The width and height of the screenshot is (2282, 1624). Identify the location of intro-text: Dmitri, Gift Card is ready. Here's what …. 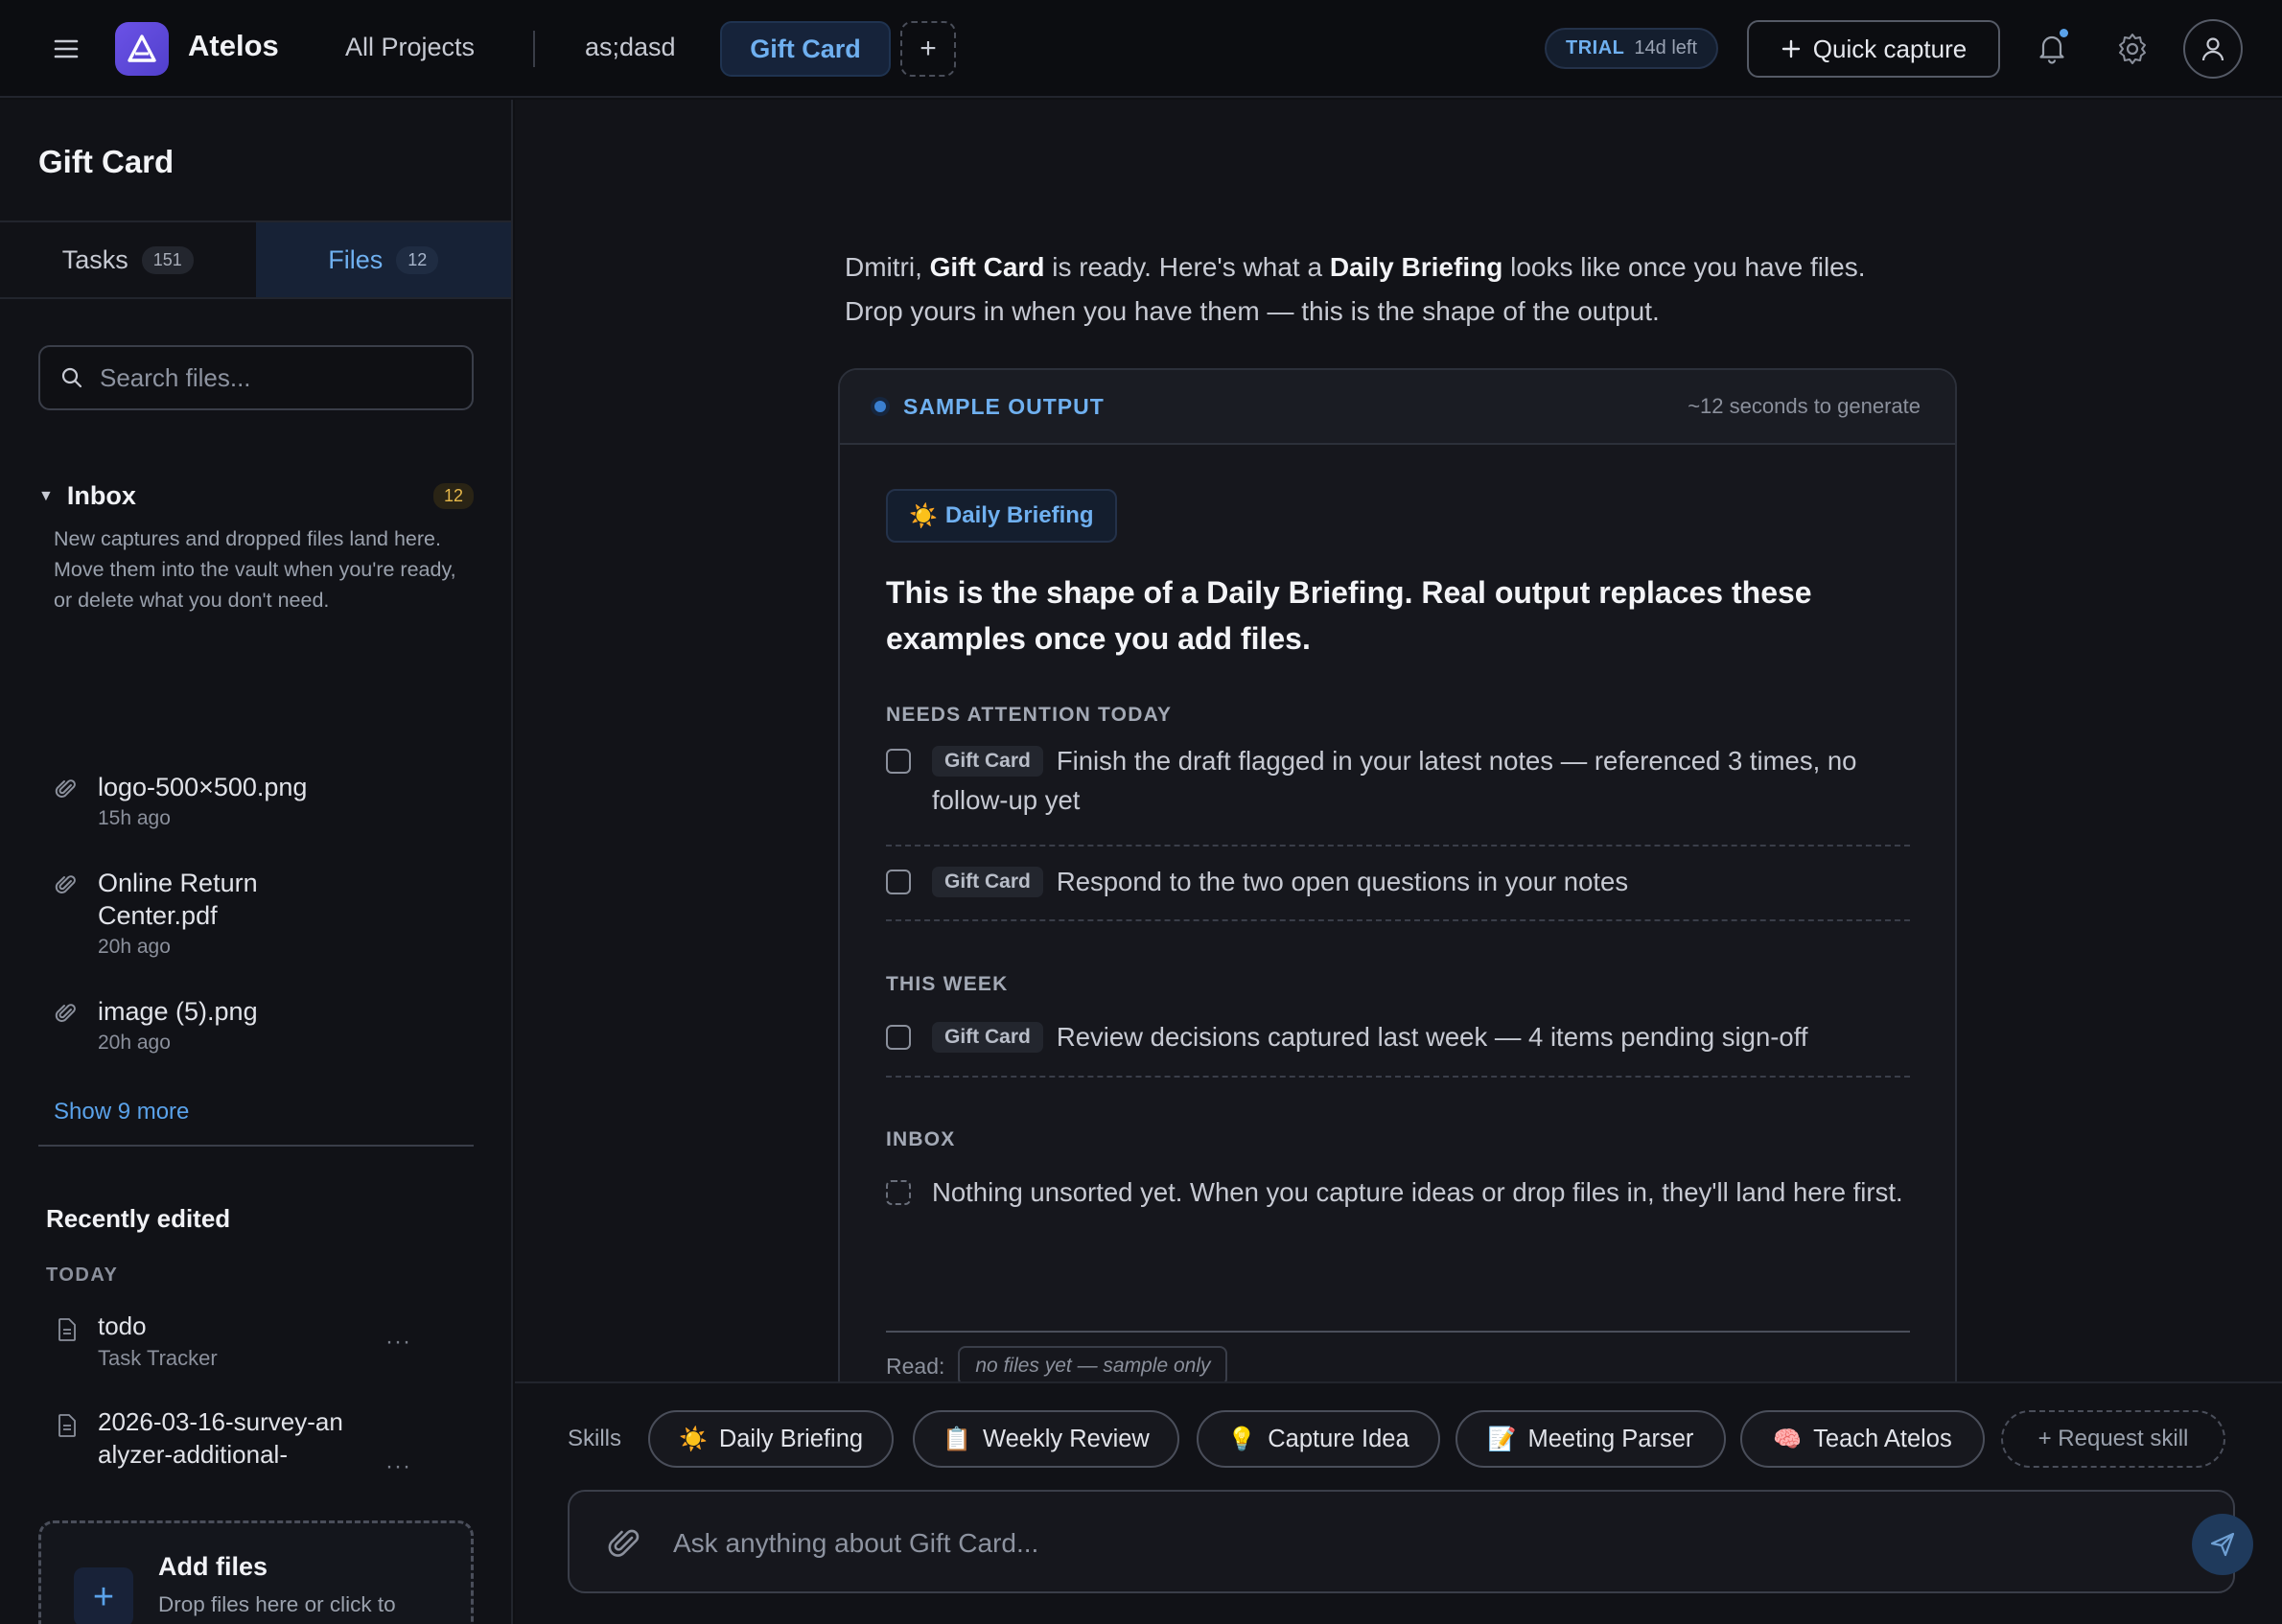
(1420, 290).